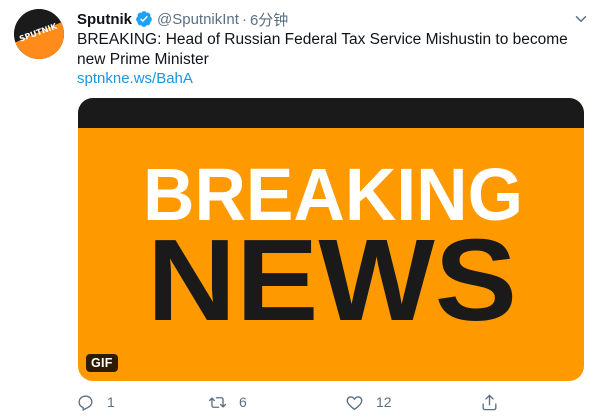  I want to click on reply-icon, so click(85, 402).